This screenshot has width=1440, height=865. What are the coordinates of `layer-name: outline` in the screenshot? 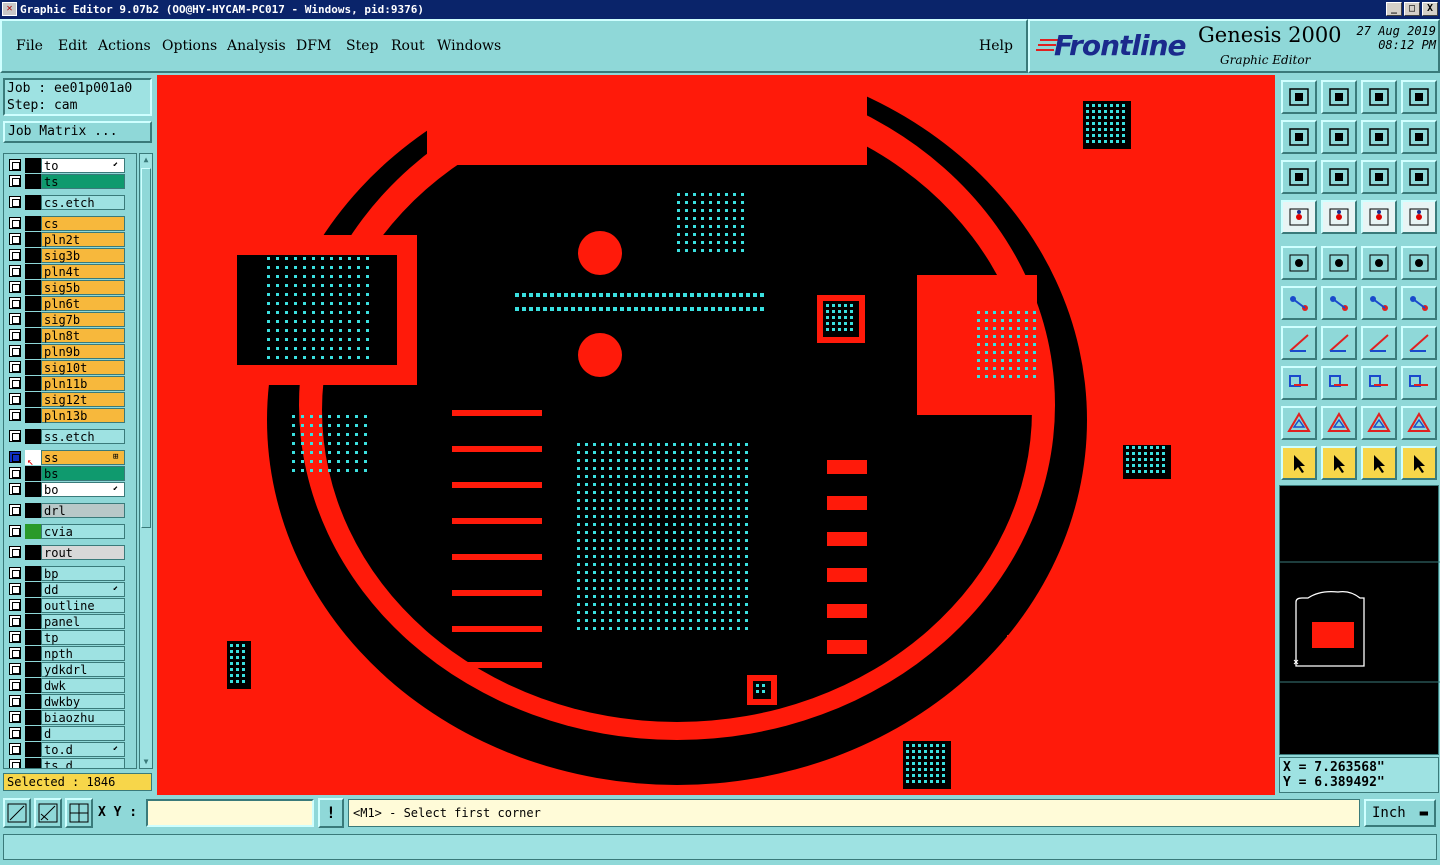 It's located at (83, 605).